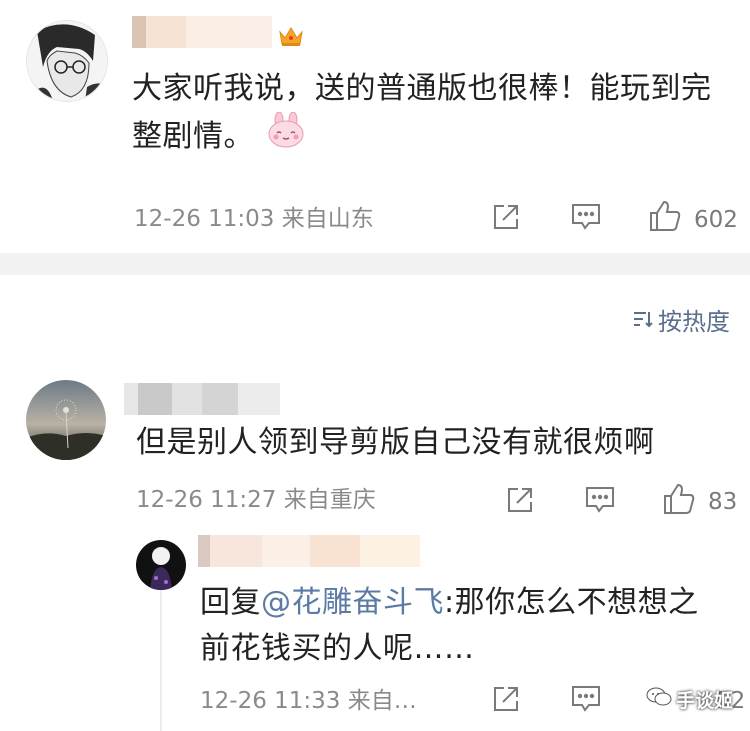 This screenshot has width=750, height=731. Describe the element at coordinates (286, 136) in the screenshot. I see `bunny-emoji-icon` at that location.